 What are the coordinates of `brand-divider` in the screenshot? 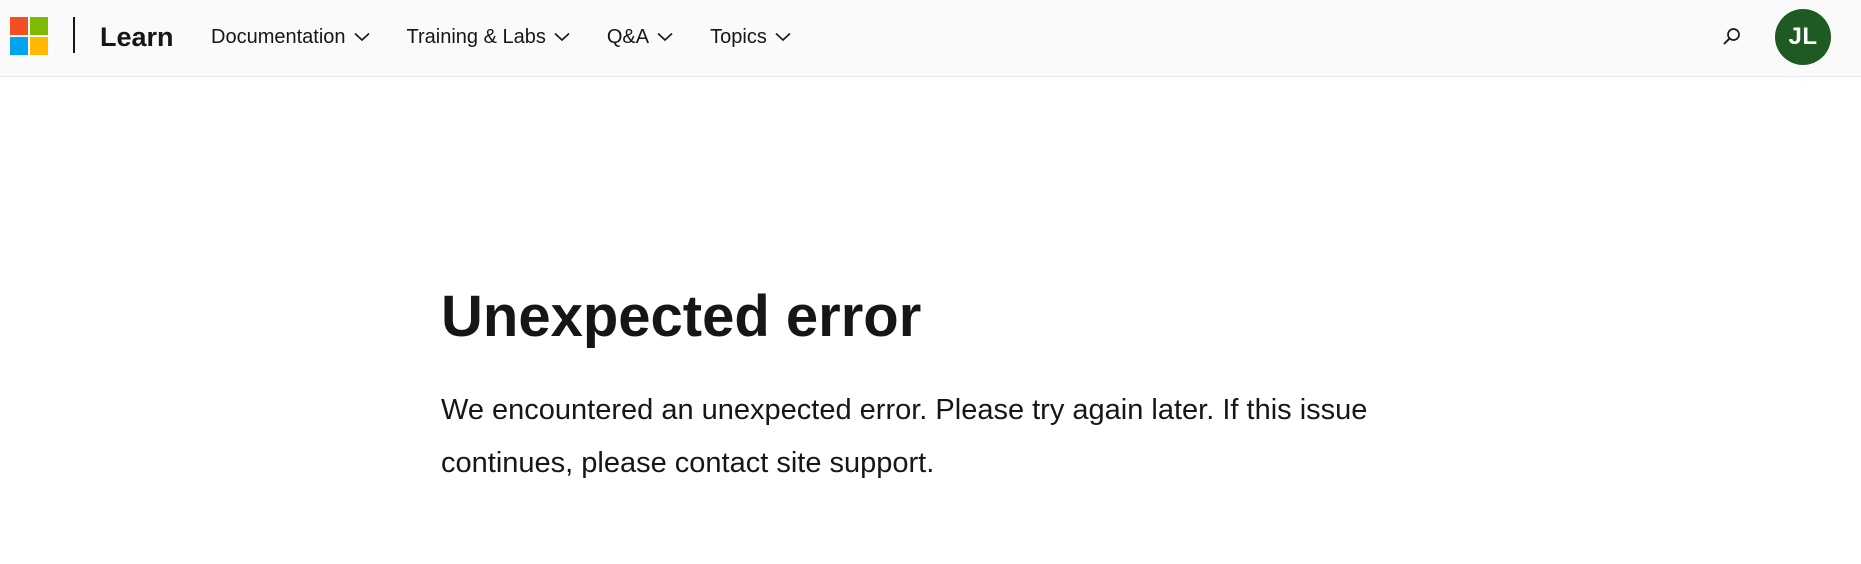 It's located at (74, 35).